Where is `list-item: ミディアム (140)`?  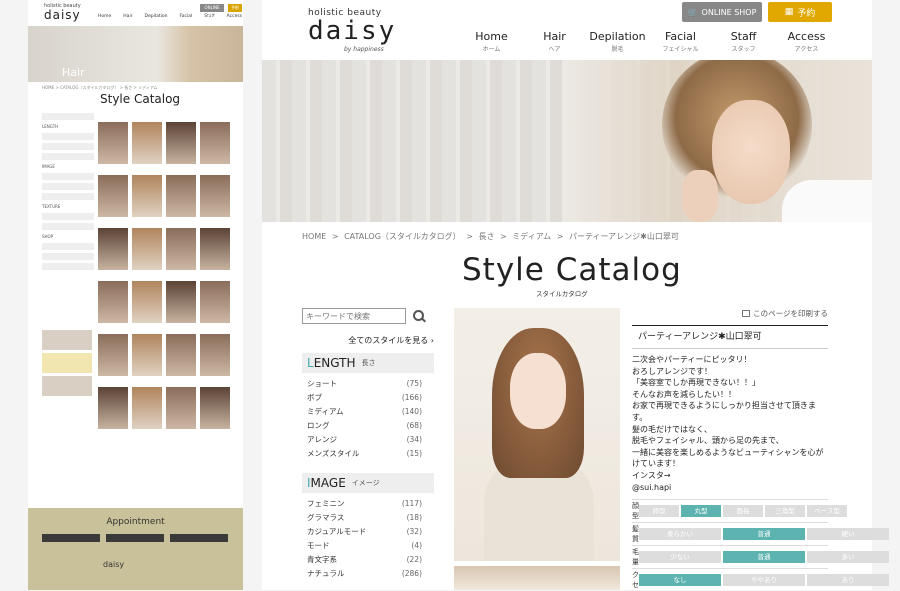
list-item: ミディアム (140) is located at coordinates (368, 412).